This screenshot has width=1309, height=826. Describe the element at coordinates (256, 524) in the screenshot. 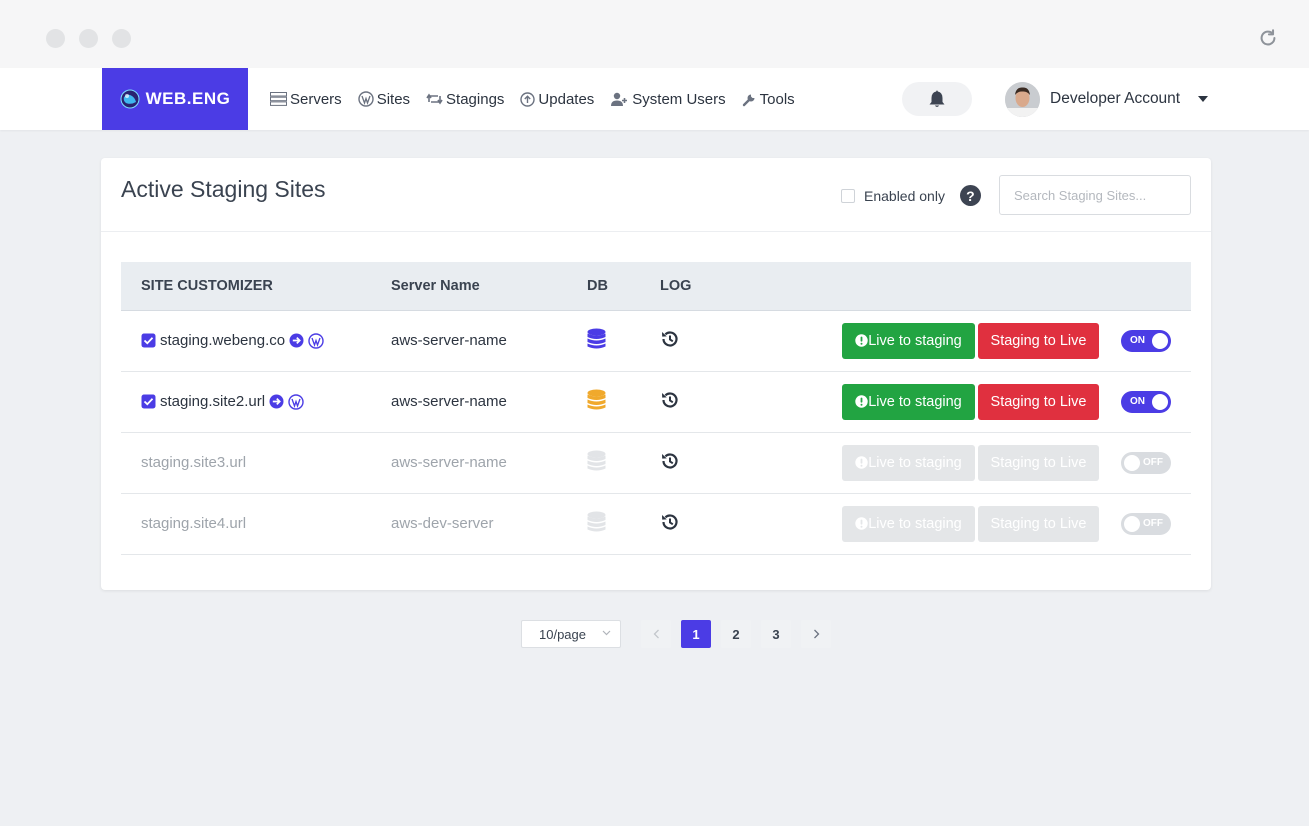

I see `site-cell: staging.site4.url` at that location.